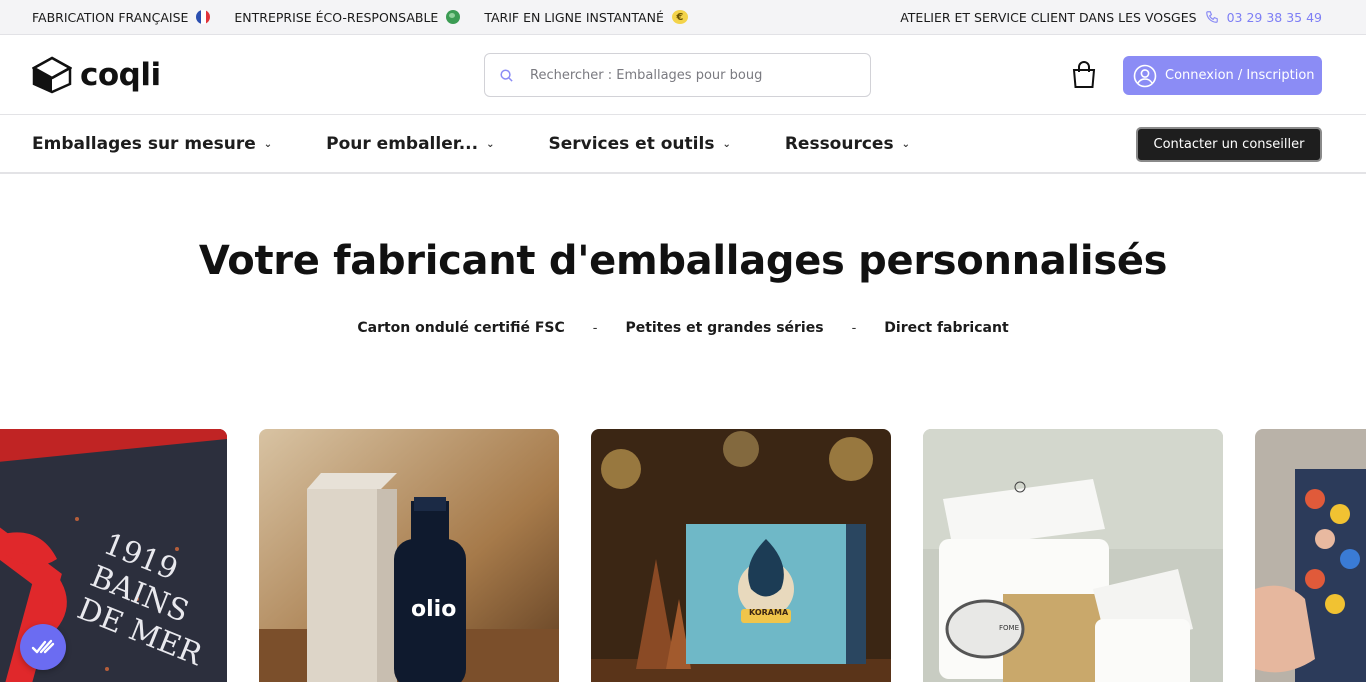 The width and height of the screenshot is (1366, 682). I want to click on nav-item-label: Ressources, so click(839, 144).